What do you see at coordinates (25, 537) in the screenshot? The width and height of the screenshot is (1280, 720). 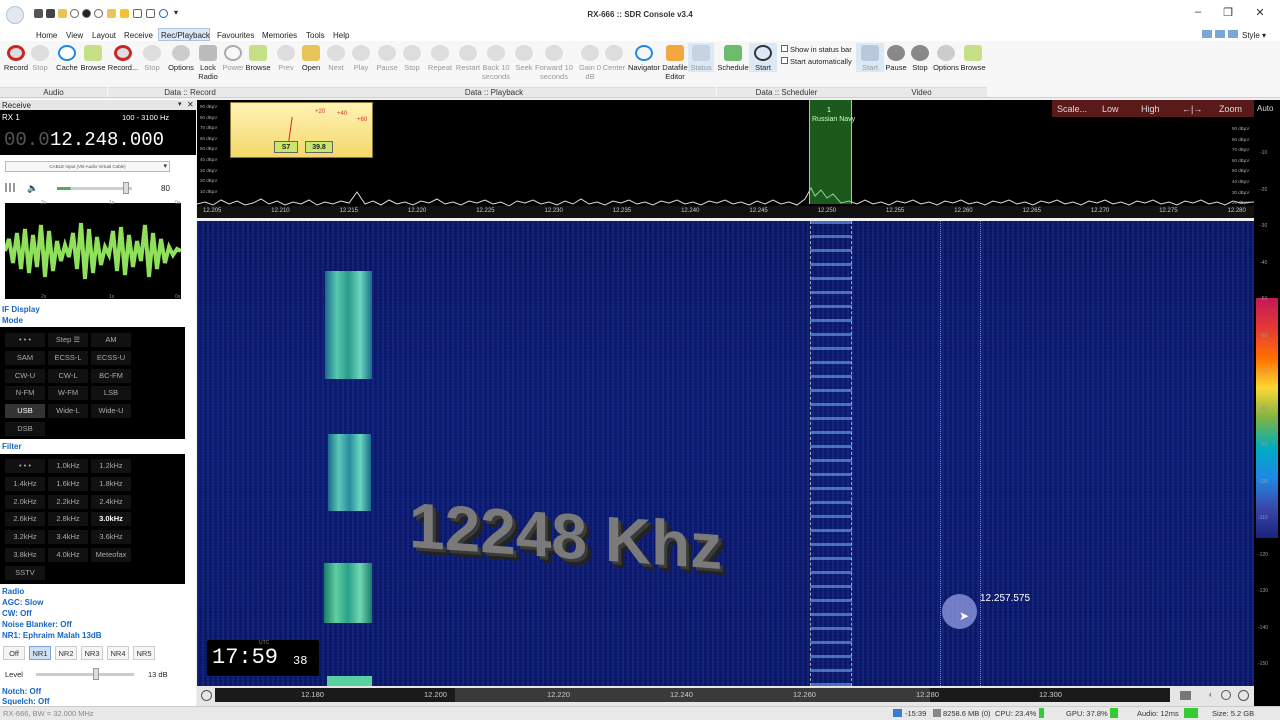 I see `filter-button: 3.2kHz` at bounding box center [25, 537].